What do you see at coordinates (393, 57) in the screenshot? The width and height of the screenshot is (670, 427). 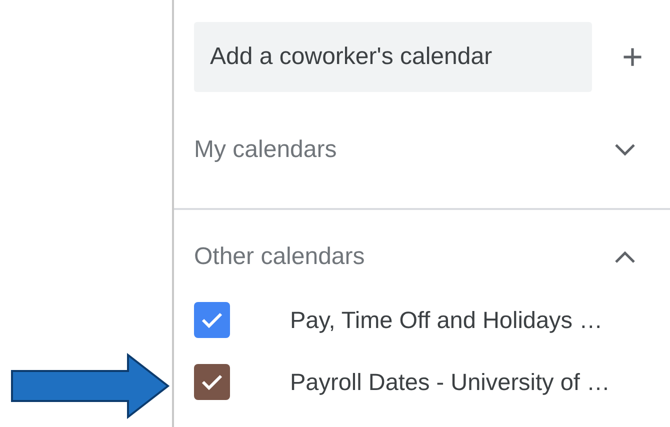 I see `search-field: Add a coworker's calendar` at bounding box center [393, 57].